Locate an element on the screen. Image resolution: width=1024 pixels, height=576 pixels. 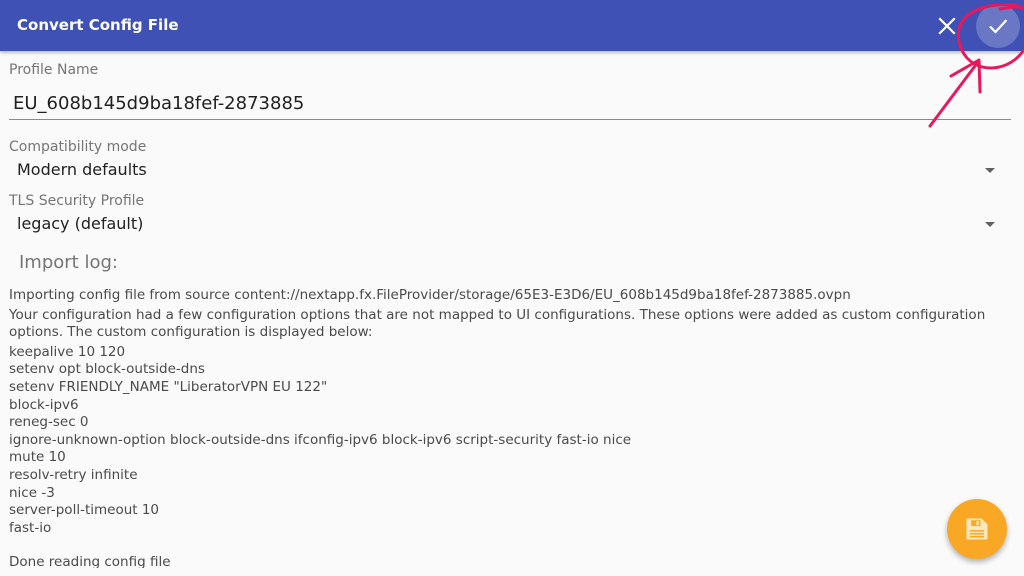
log-line: resolv-retry infinite is located at coordinates (73, 474).